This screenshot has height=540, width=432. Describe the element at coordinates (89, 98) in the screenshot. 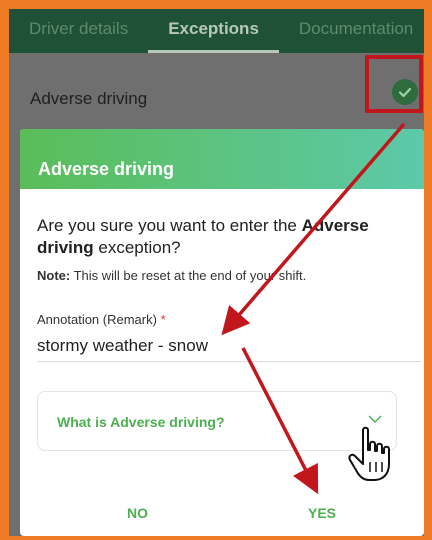

I see `exception-row-label: Adverse driving` at that location.